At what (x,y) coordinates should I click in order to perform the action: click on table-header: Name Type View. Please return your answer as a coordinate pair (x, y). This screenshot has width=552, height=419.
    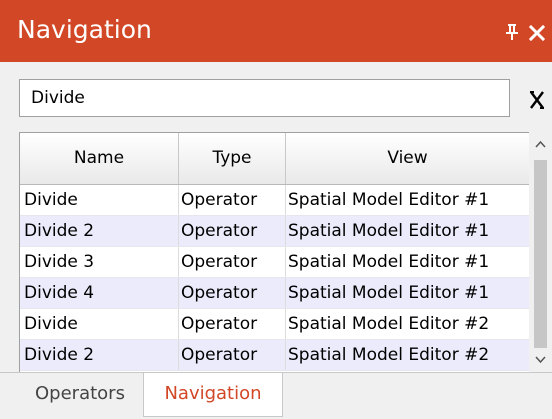
    Looking at the image, I should click on (274, 159).